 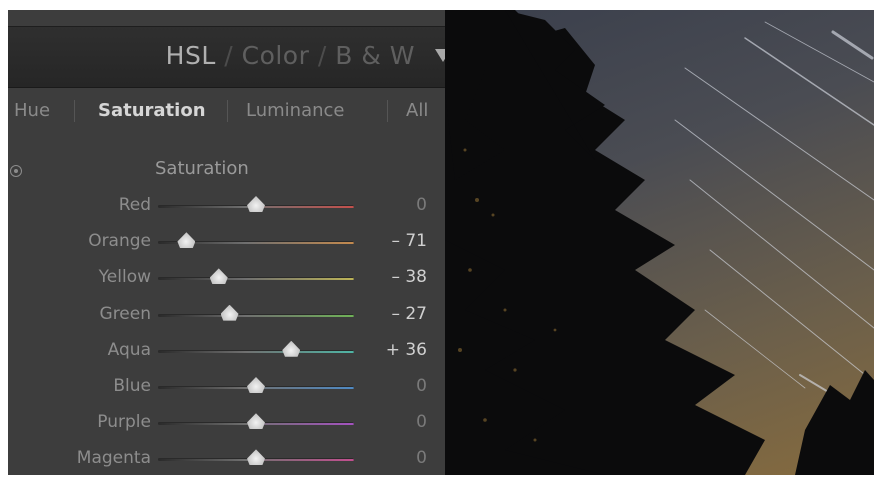 I want to click on slider-row-green: Green – 27, so click(x=226, y=317).